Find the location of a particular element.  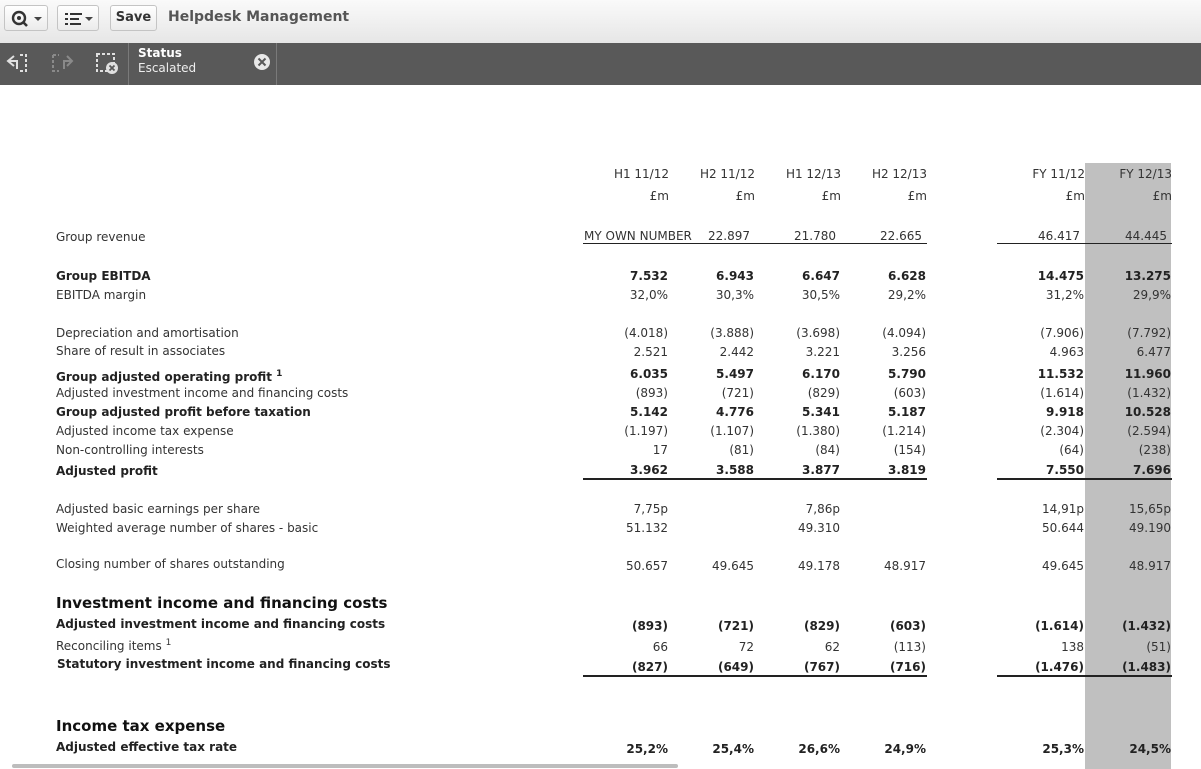

row-value: (827) is located at coordinates (649, 667).